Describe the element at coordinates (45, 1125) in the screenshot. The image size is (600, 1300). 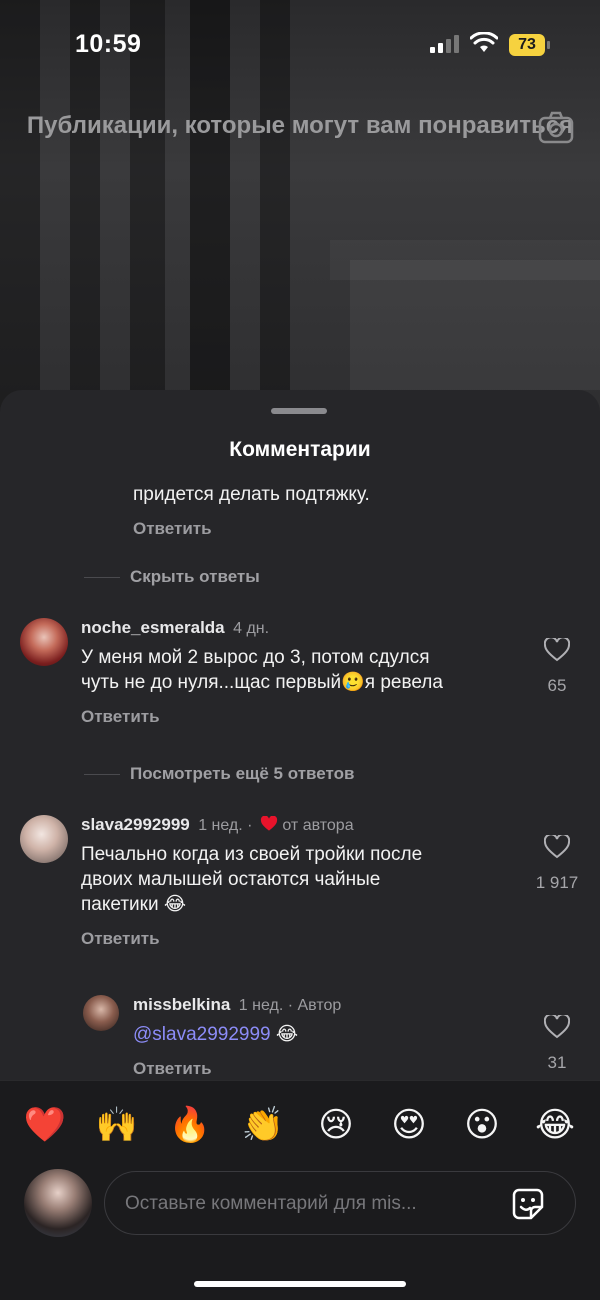
I see `reaction-heart-icon: ❤️` at that location.